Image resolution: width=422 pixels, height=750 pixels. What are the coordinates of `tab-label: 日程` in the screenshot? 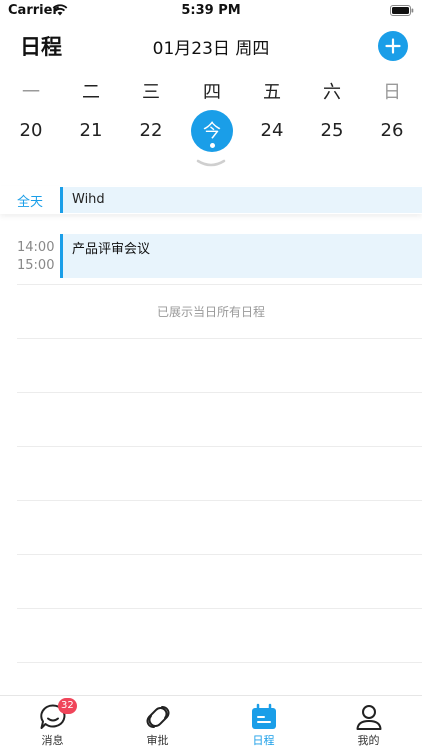 It's located at (263, 740).